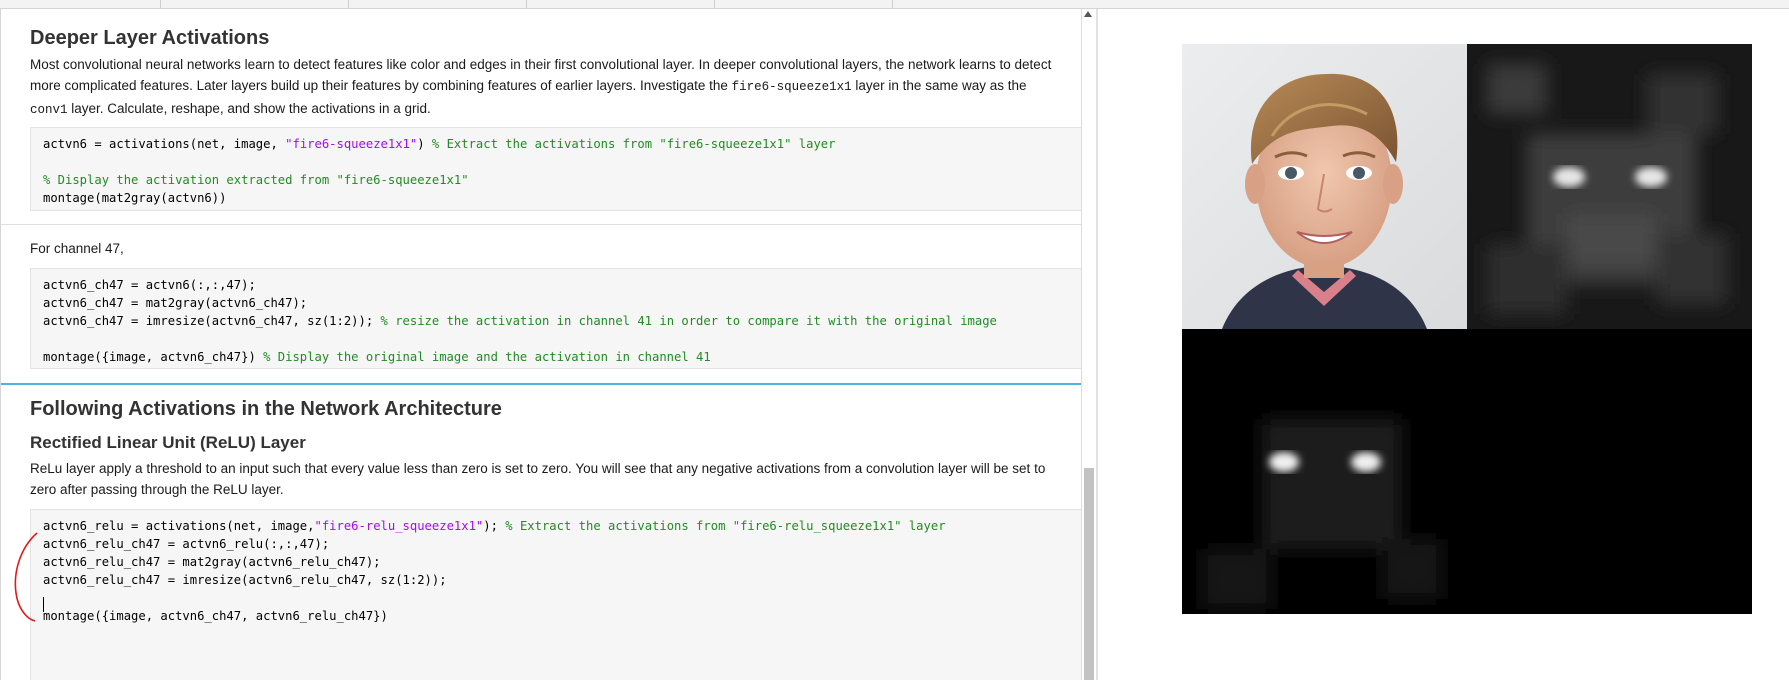  Describe the element at coordinates (77, 248) in the screenshot. I see `channel-paragraph: For channel 47,` at that location.